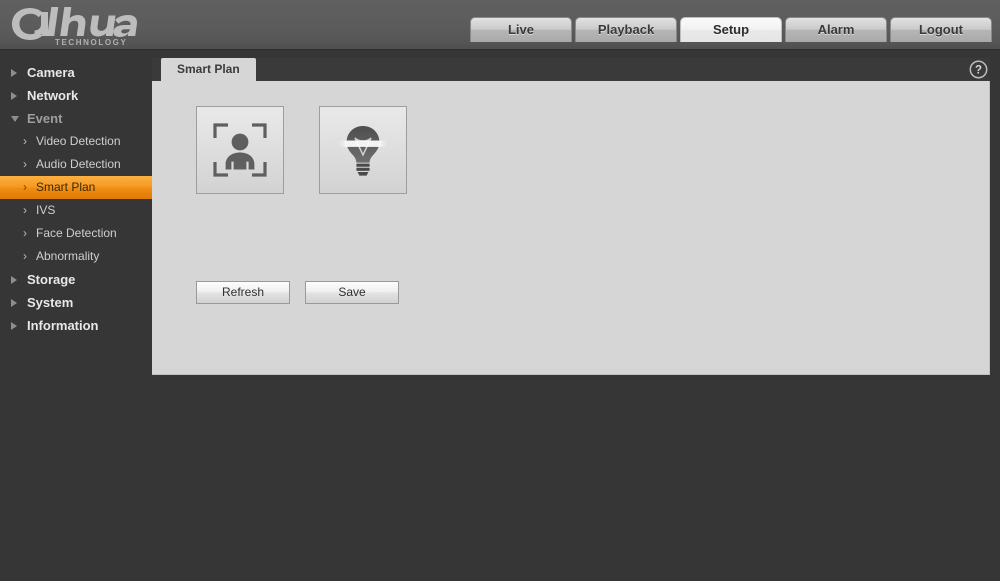 This screenshot has height=581, width=1000. Describe the element at coordinates (51, 279) in the screenshot. I see `sidebar-group-label: Storage` at that location.